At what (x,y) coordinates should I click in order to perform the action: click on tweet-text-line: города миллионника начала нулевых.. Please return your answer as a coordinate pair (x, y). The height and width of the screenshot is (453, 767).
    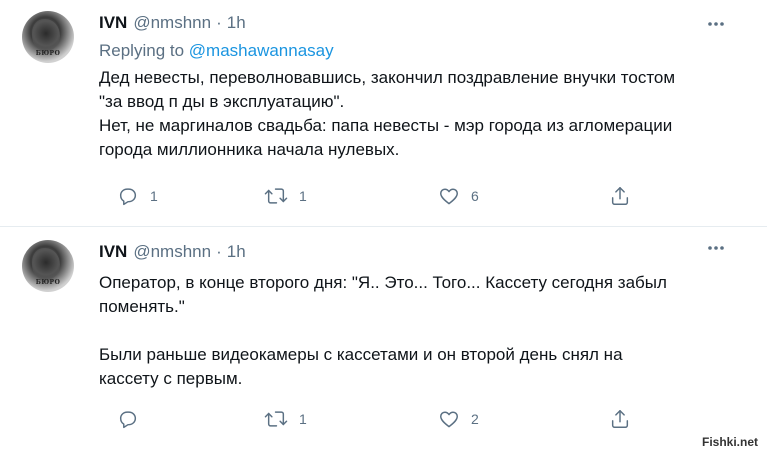
    Looking at the image, I should click on (249, 149).